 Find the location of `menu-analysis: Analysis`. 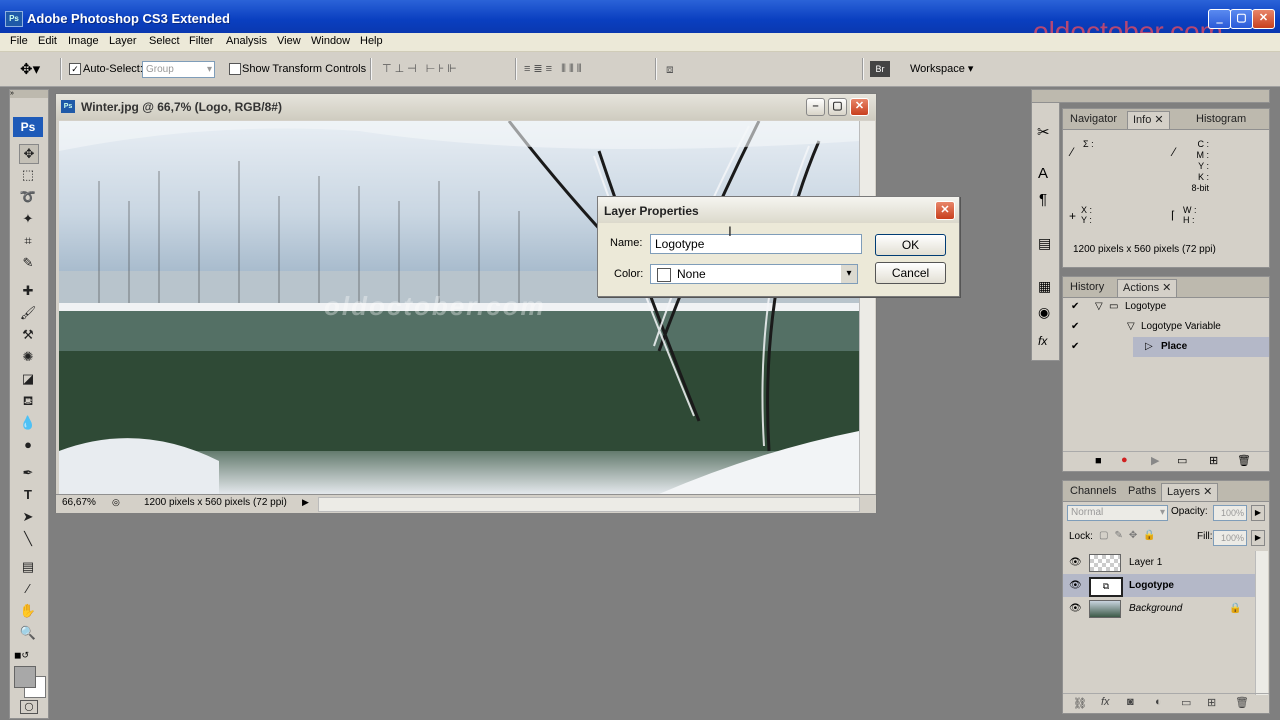

menu-analysis: Analysis is located at coordinates (246, 41).